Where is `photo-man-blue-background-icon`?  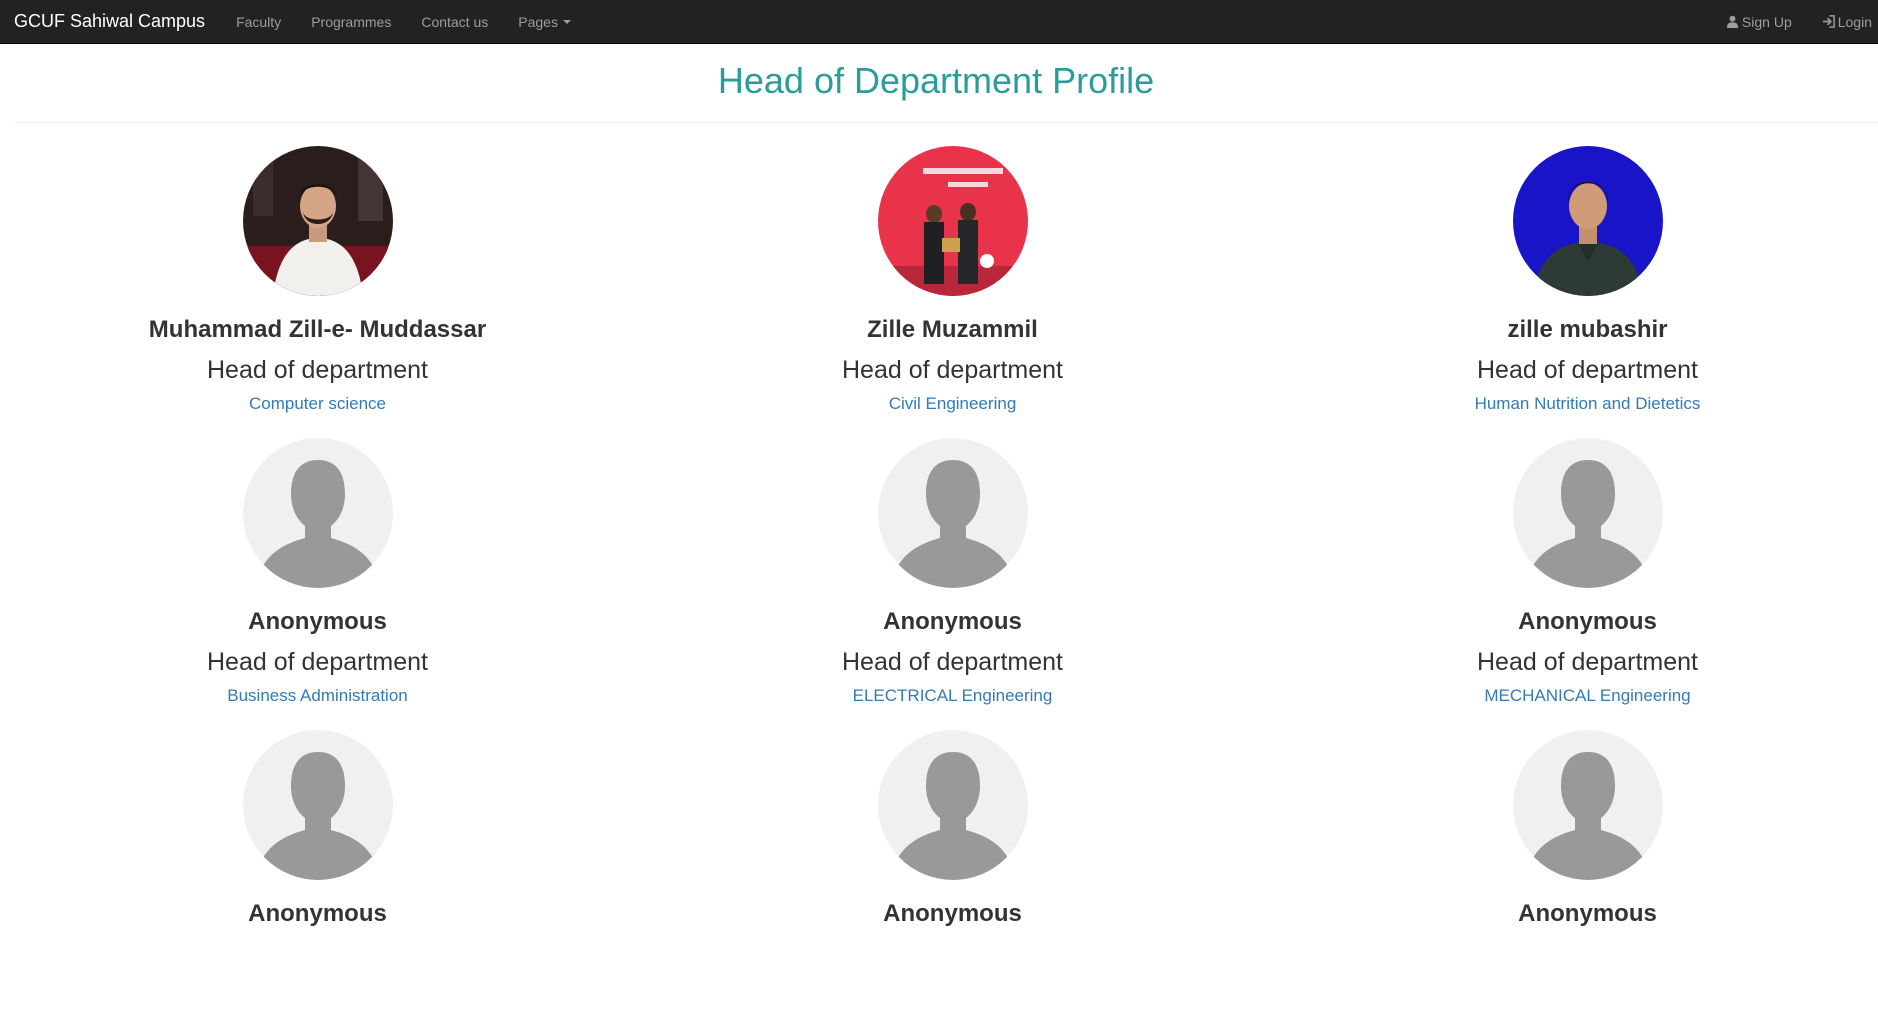
photo-man-blue-background-icon is located at coordinates (1587, 221).